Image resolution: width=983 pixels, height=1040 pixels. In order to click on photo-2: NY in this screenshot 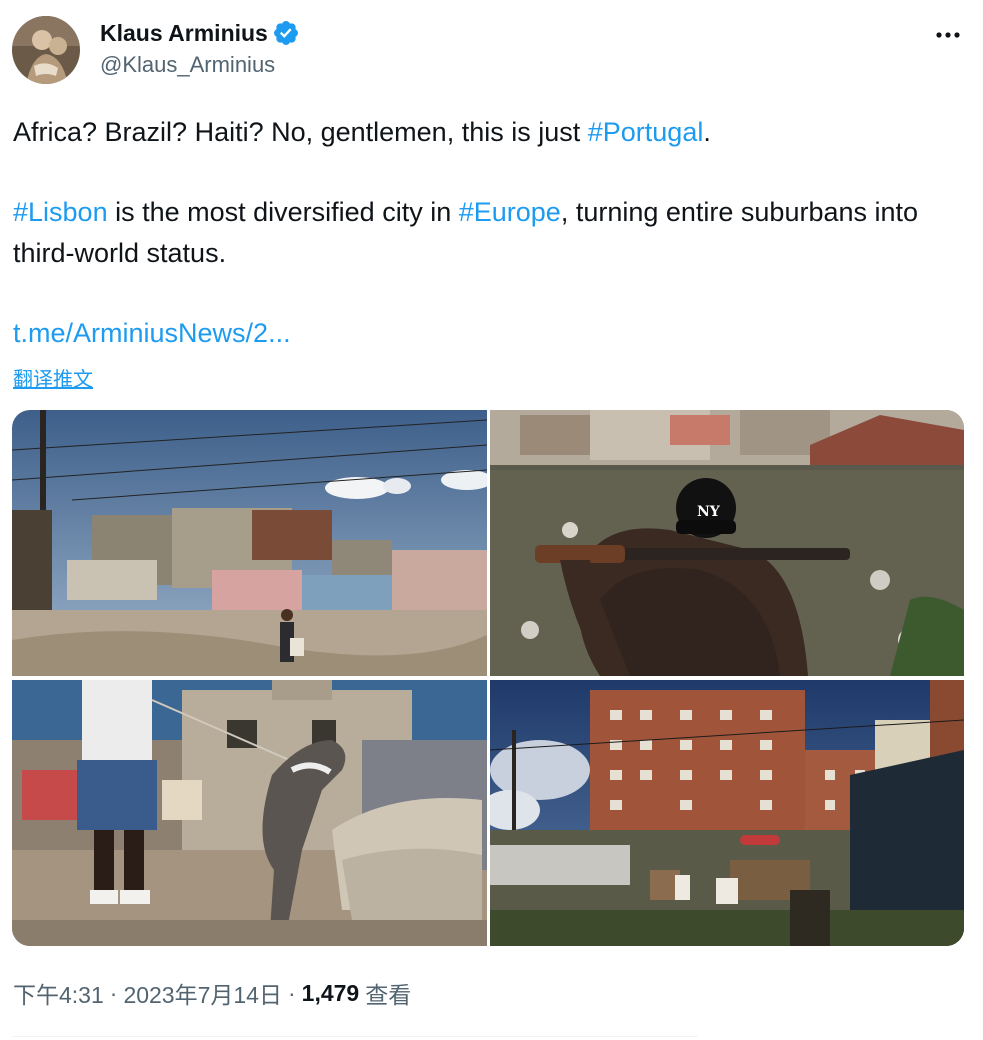, I will do `click(727, 543)`.